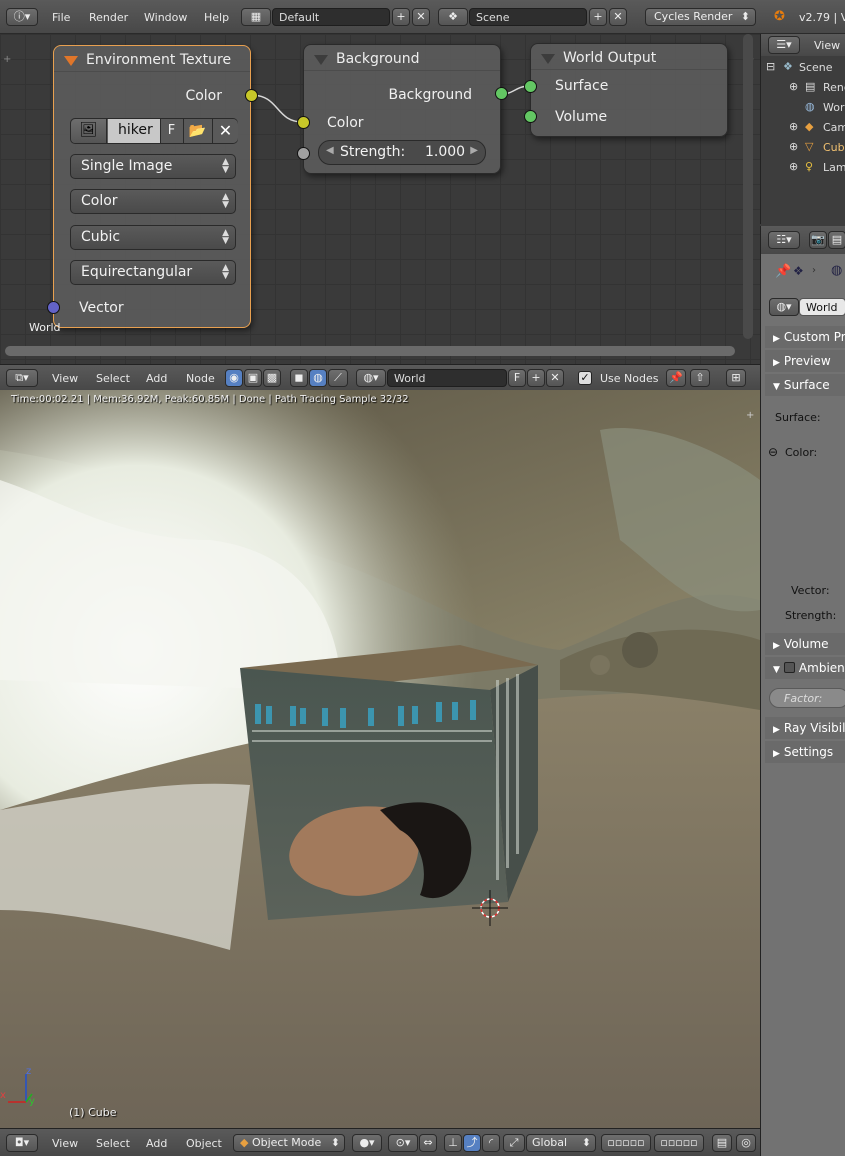 The image size is (845, 1156). Describe the element at coordinates (225, 131) in the screenshot. I see `unlink-image-icon: ✕` at that location.